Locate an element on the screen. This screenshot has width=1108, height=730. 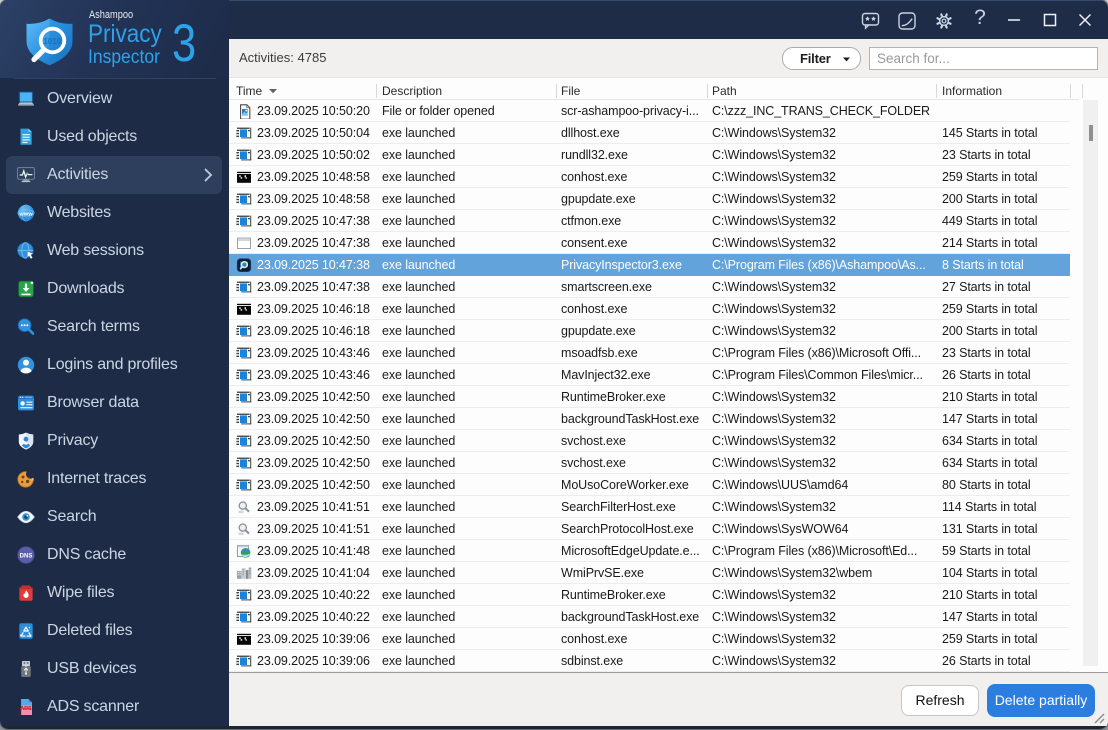
svg-text: DNS is located at coordinates (26, 556).